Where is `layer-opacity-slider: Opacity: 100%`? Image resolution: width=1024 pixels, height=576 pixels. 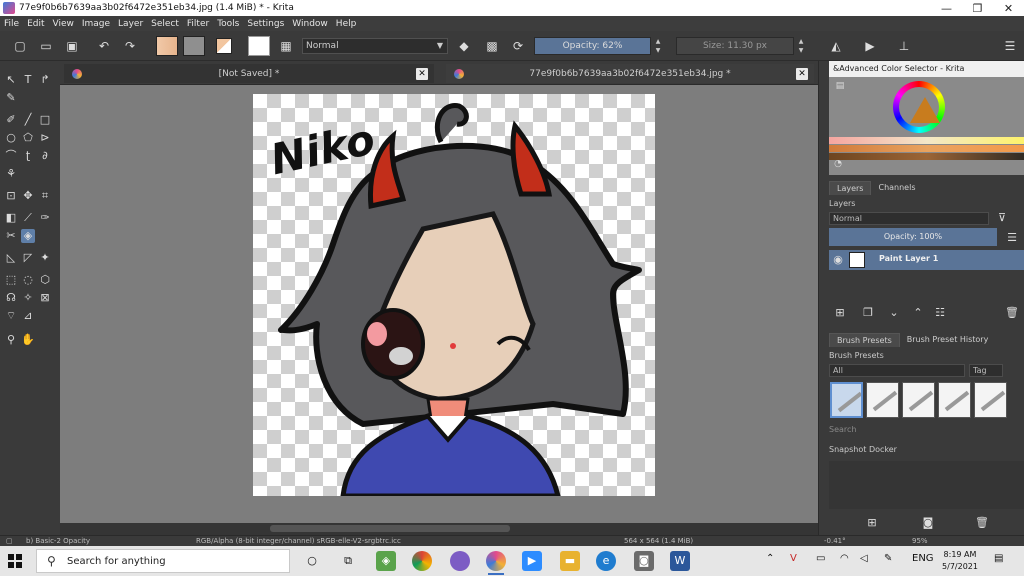 layer-opacity-slider: Opacity: 100% is located at coordinates (913, 237).